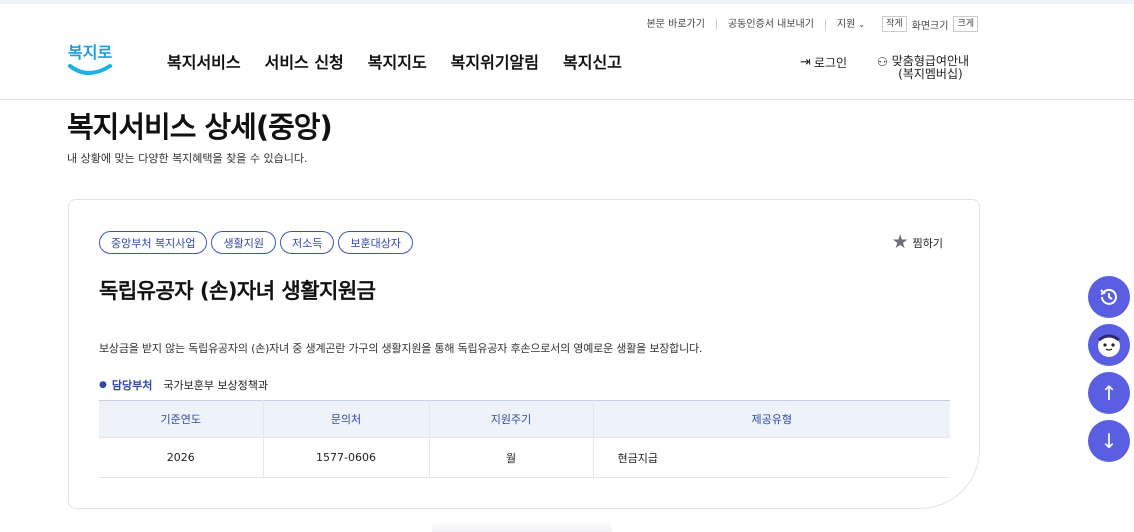 The image size is (1134, 532). I want to click on tag-living-support: 생활지원, so click(243, 242).